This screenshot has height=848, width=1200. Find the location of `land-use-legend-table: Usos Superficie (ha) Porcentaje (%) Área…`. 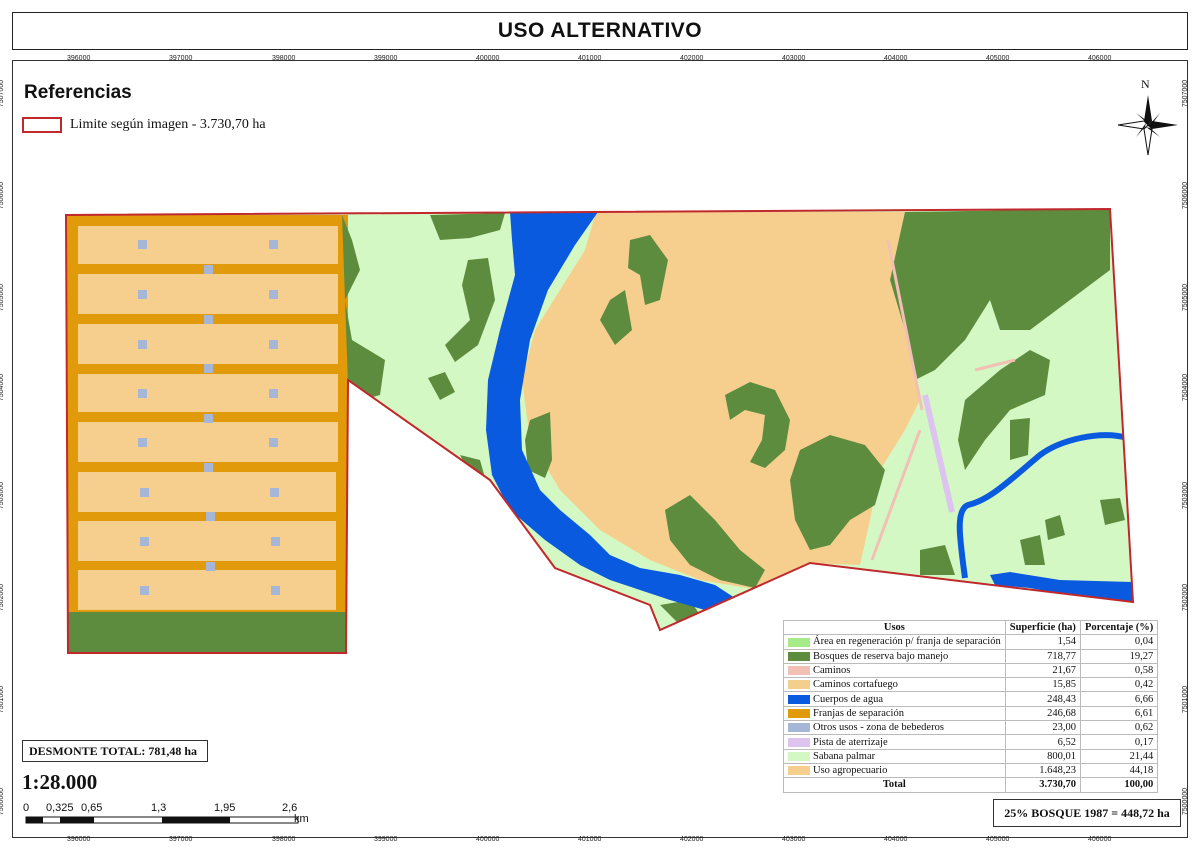

land-use-legend-table: Usos Superficie (ha) Porcentaje (%) Área… is located at coordinates (971, 706).